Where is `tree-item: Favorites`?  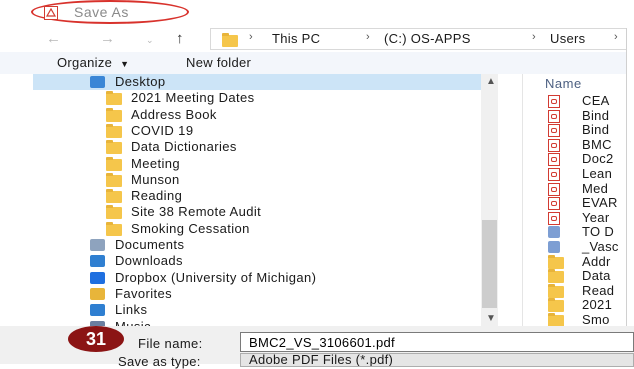 tree-item: Favorites is located at coordinates (257, 294).